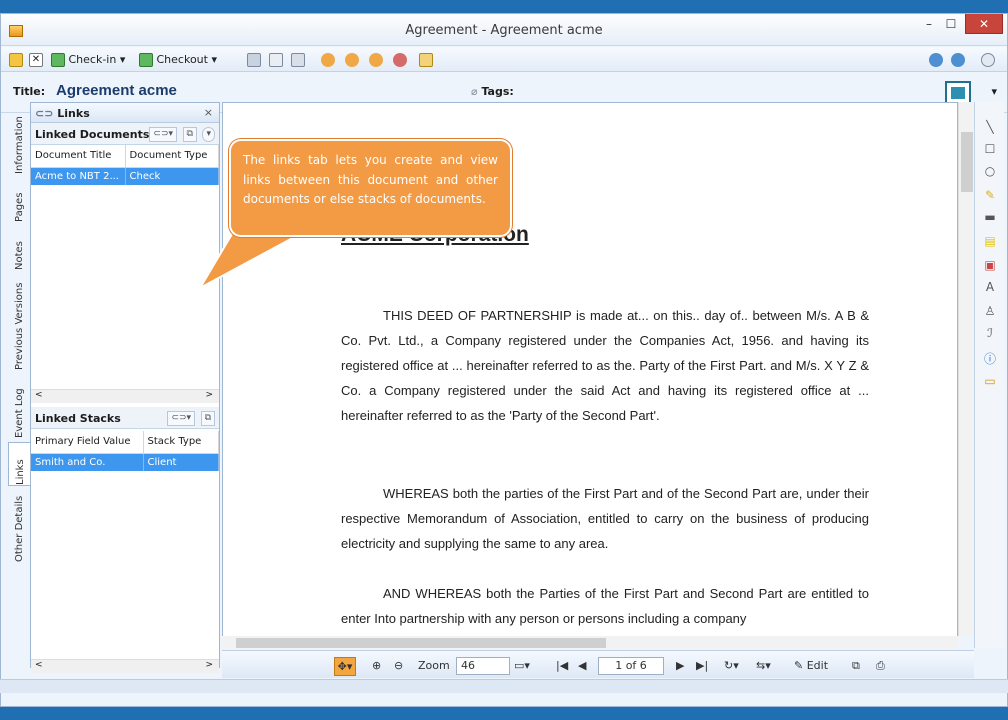 Image resolution: width=1008 pixels, height=720 pixels. I want to click on rubber-stamp-icon: ♙, so click(990, 311).